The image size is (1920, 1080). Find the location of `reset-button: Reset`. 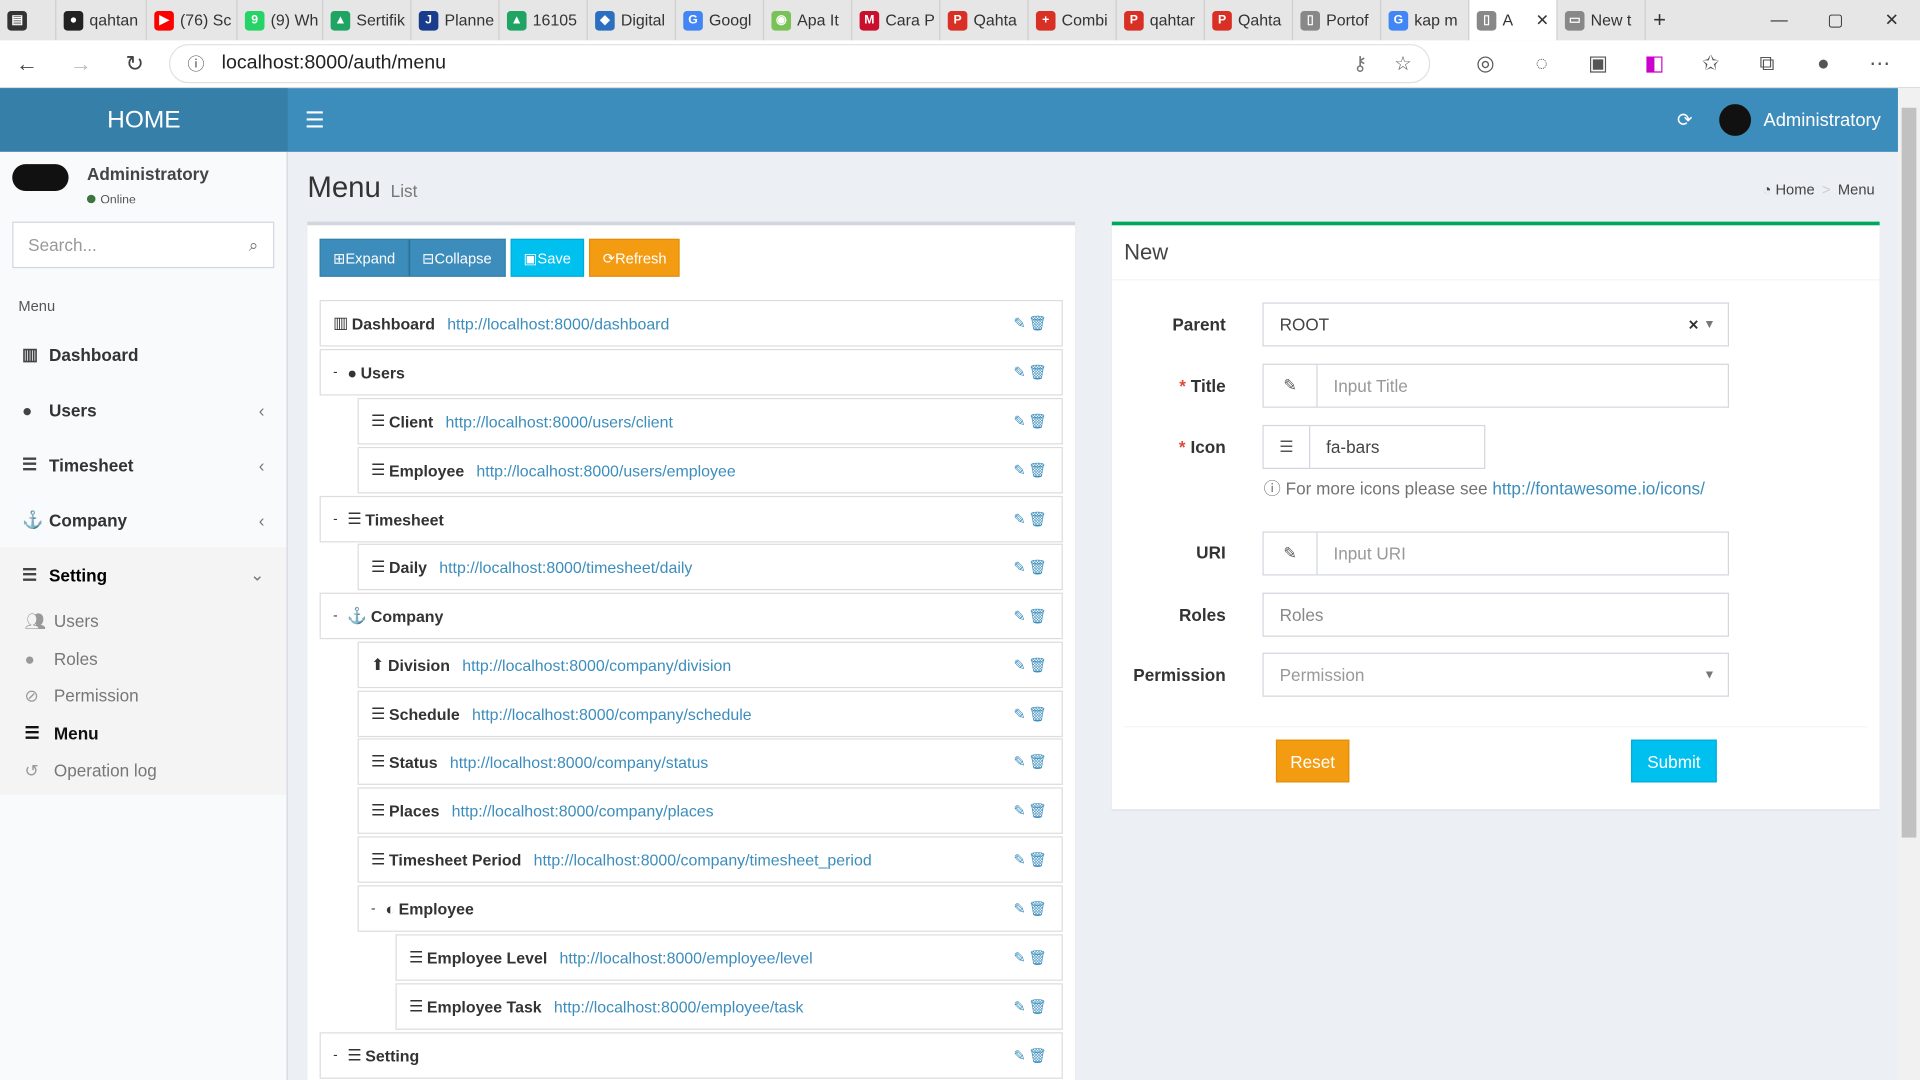

reset-button: Reset is located at coordinates (1312, 761).